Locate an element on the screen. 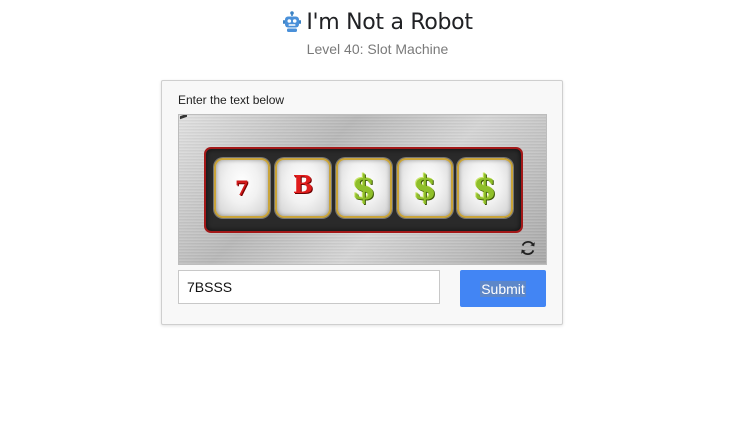 This screenshot has width=755, height=443. reel-1: 7 is located at coordinates (242, 188).